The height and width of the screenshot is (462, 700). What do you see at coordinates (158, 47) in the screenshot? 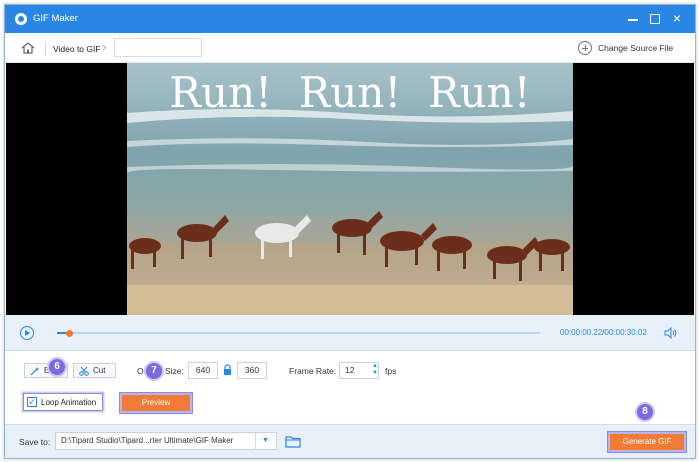
I see `file-name-input` at bounding box center [158, 47].